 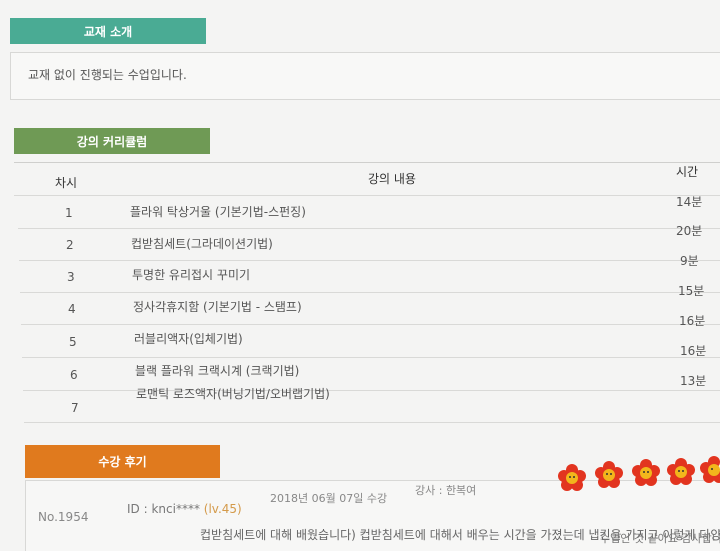 What do you see at coordinates (63, 517) in the screenshot?
I see `review-number: No.1954` at bounding box center [63, 517].